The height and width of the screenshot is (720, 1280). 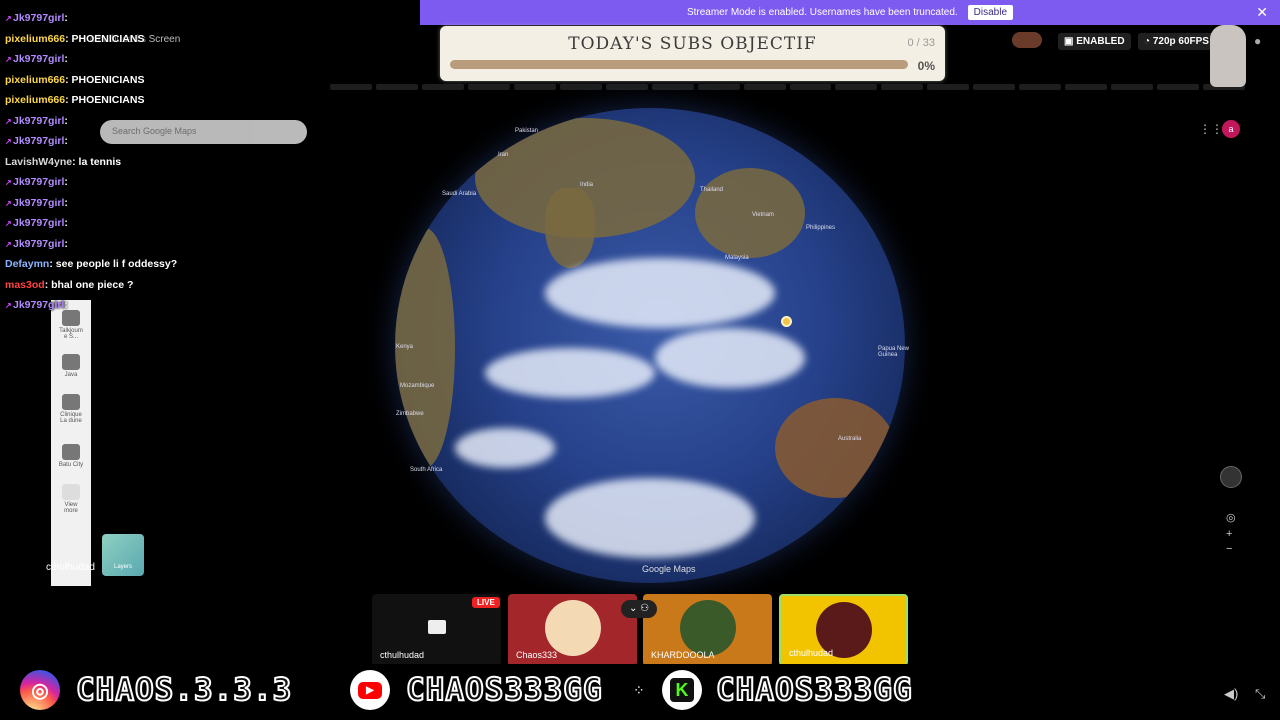 I want to click on chat-message: LavishW4yne: la tennis, so click(x=63, y=162).